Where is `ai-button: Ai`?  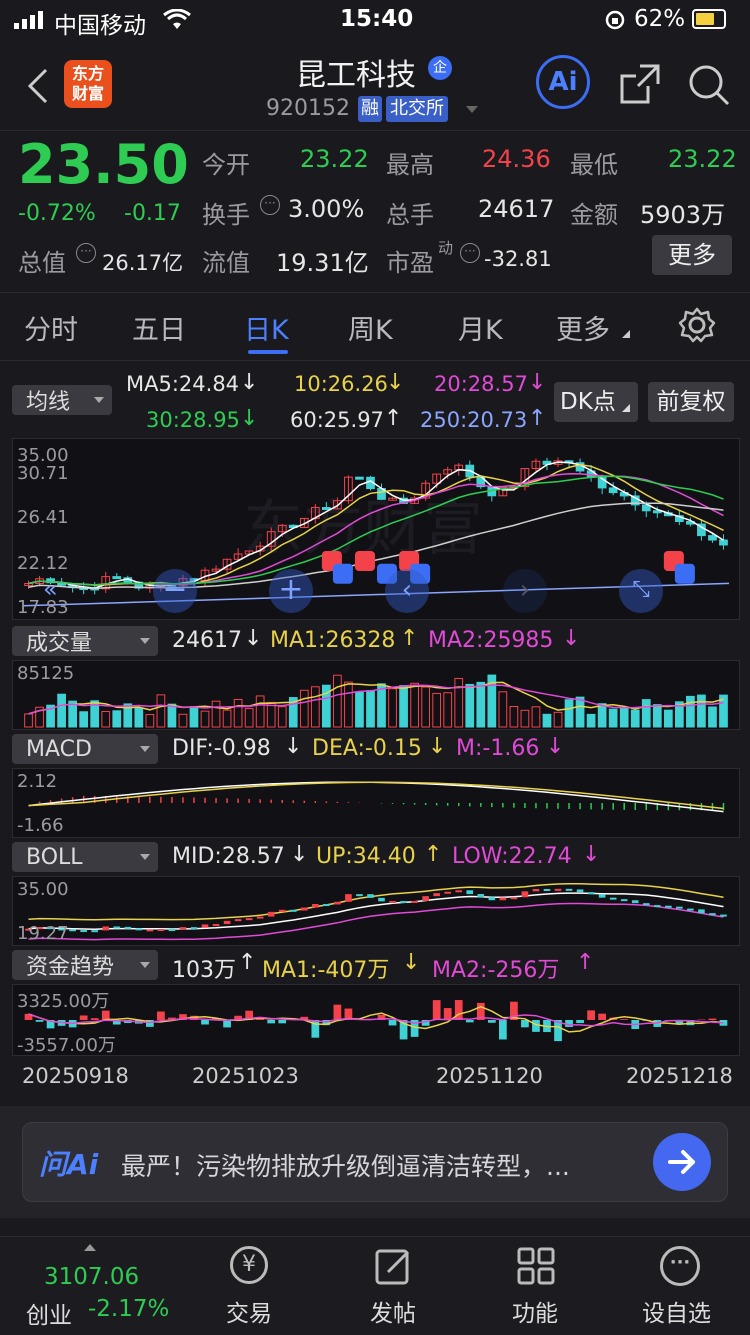
ai-button: Ai is located at coordinates (563, 82).